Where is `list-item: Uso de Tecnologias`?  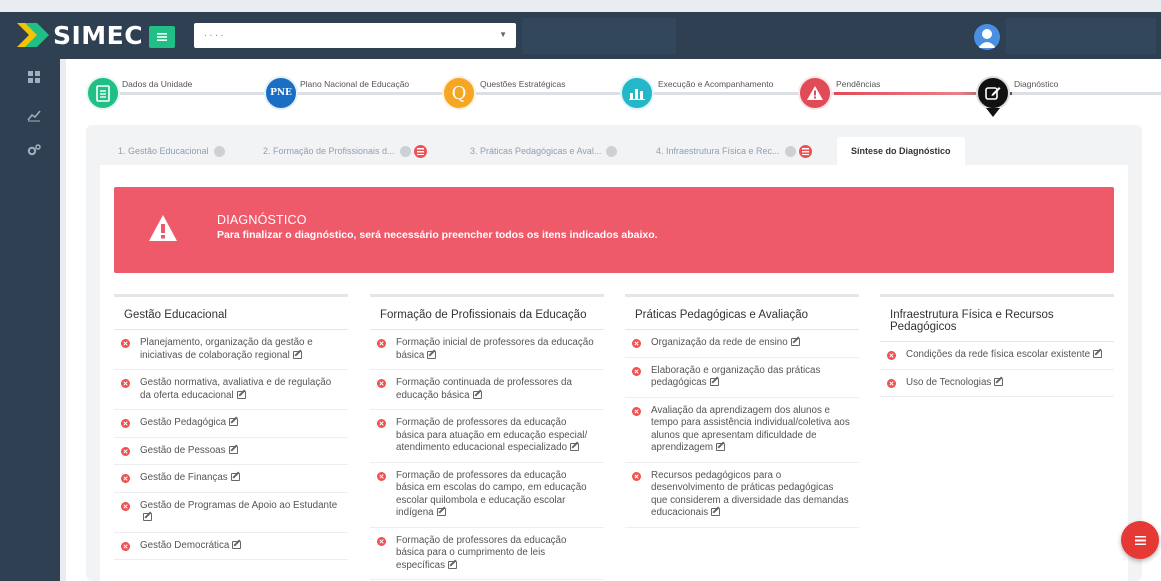
list-item: Uso de Tecnologias is located at coordinates (997, 383).